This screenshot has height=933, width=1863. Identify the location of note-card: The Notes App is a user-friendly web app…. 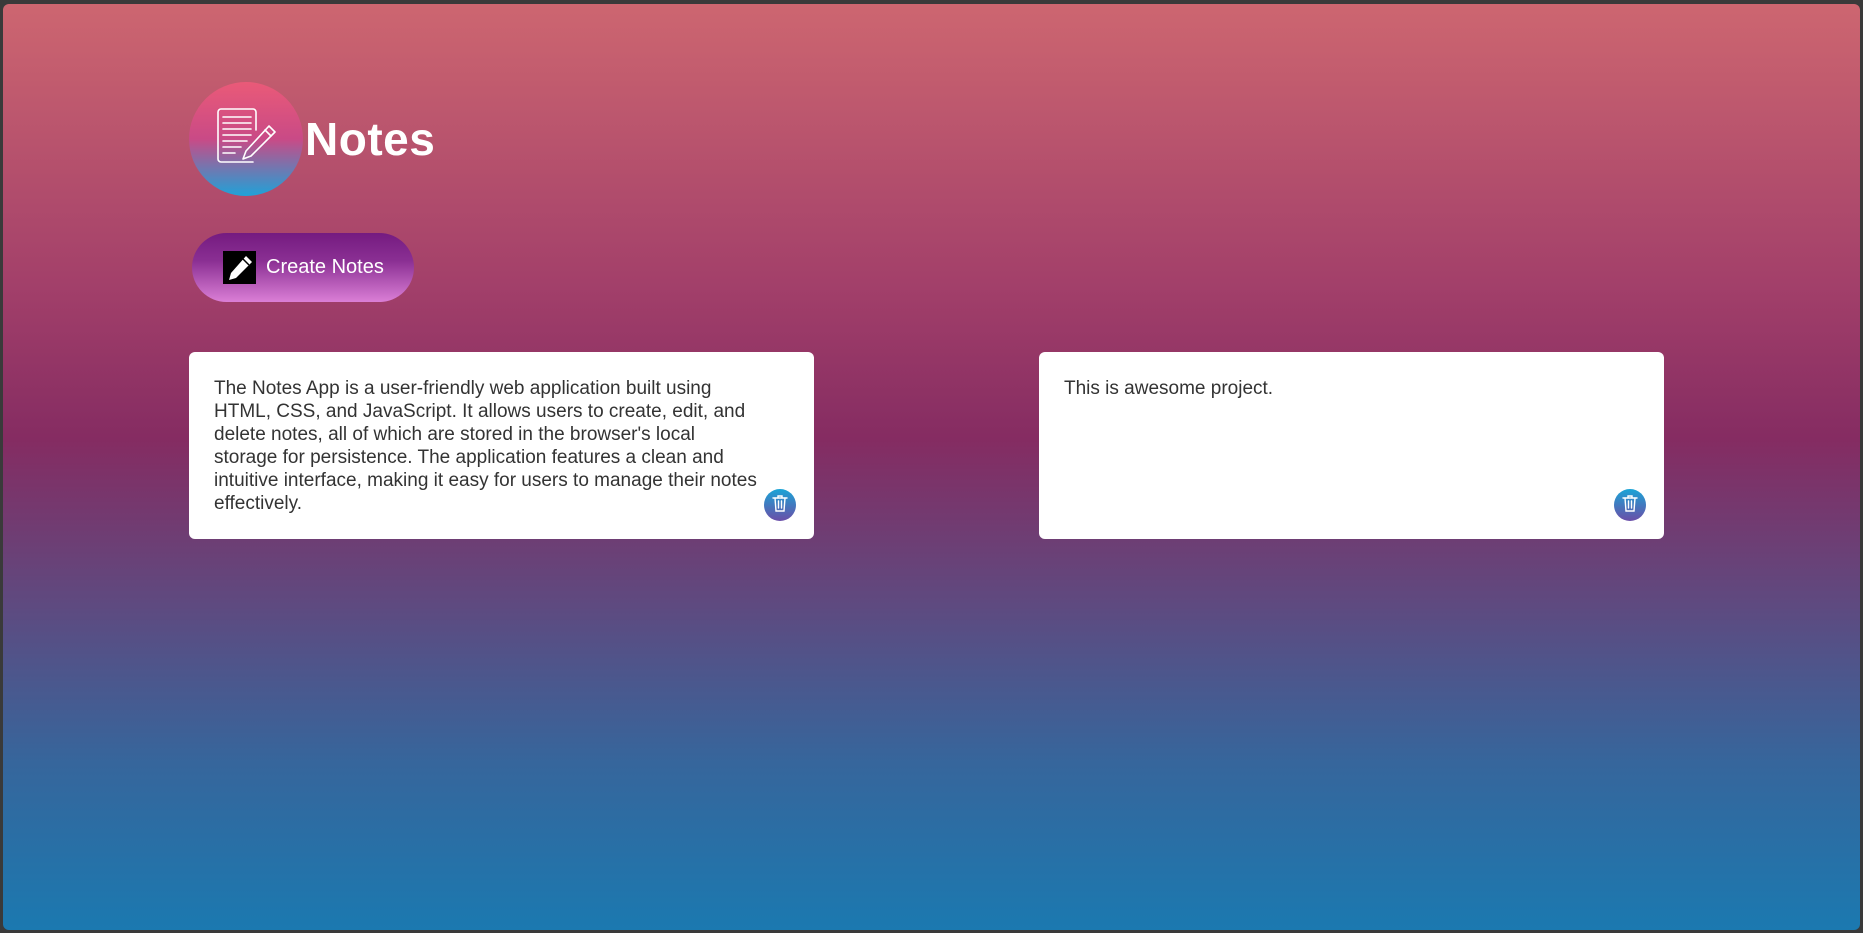
(501, 445).